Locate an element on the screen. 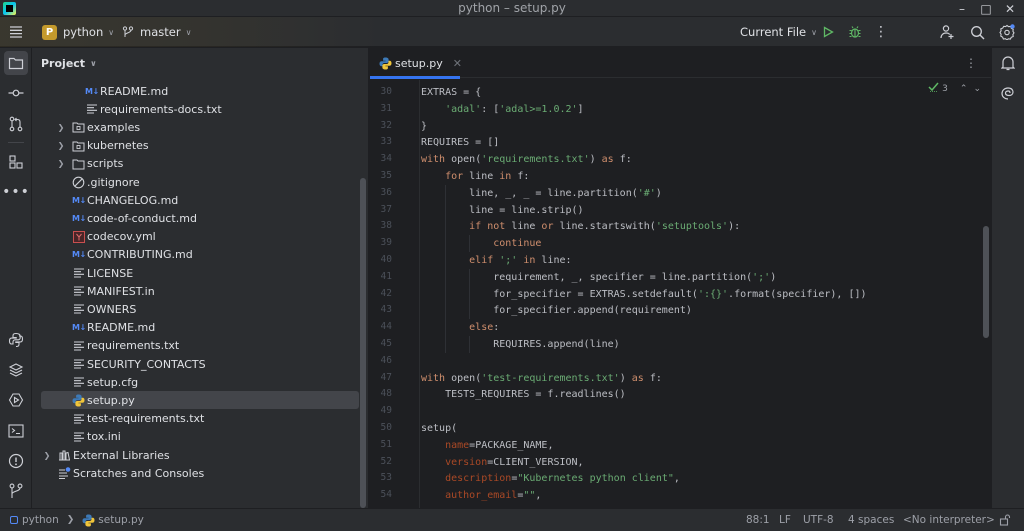 The height and width of the screenshot is (531, 1024). close-icon: ✕ is located at coordinates (1010, 8).